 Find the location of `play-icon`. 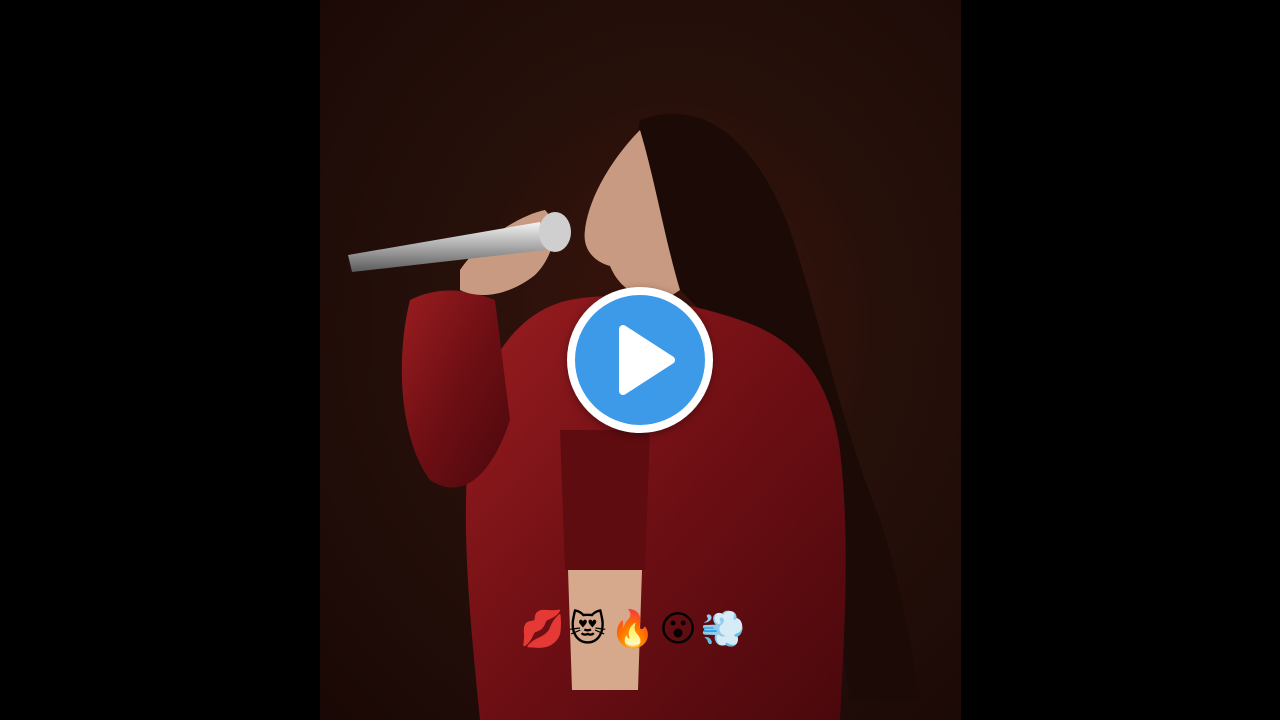

play-icon is located at coordinates (647, 360).